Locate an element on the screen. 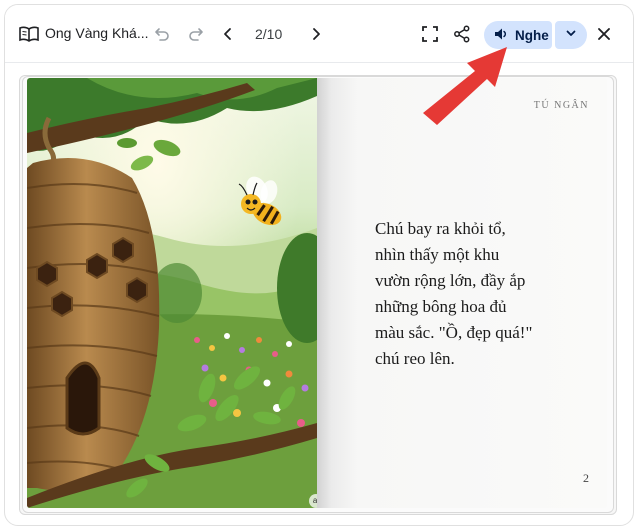 The width and height of the screenshot is (640, 531). redo-icon is located at coordinates (196, 34).